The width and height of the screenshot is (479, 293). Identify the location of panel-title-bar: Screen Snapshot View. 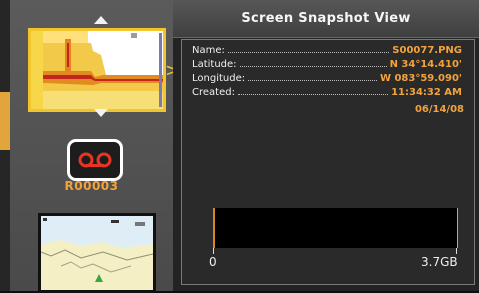
(326, 19).